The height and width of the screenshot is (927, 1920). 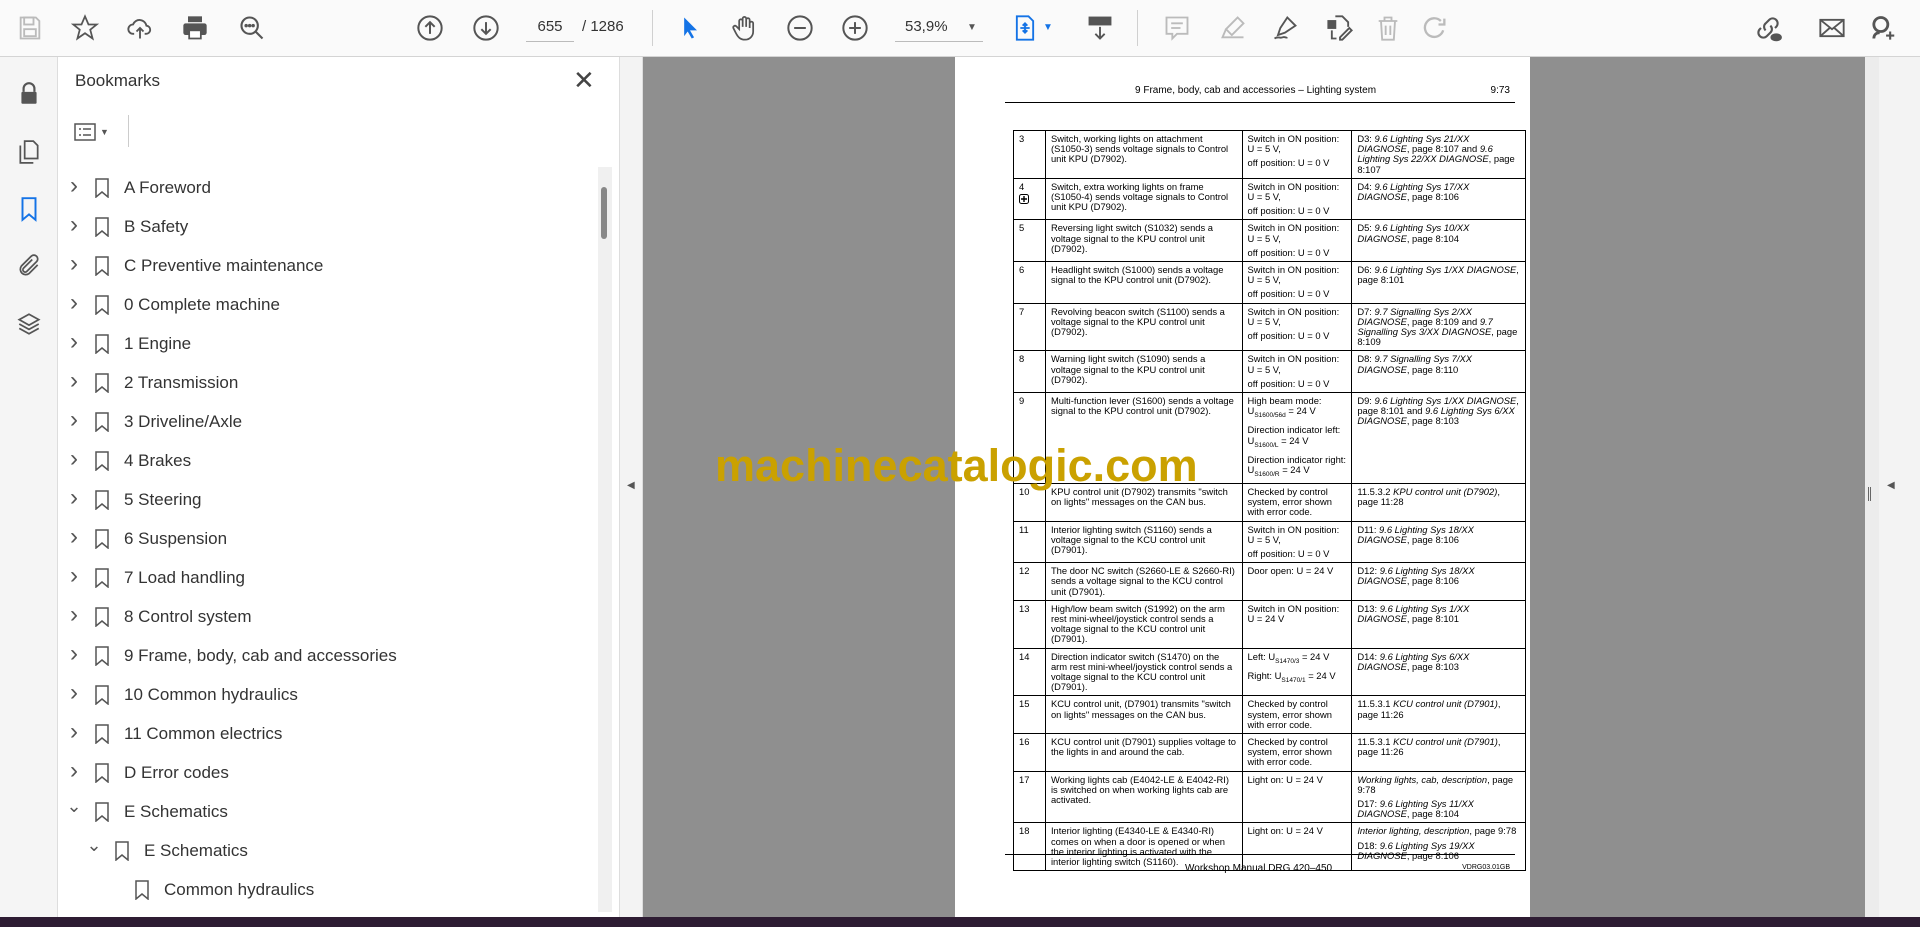 What do you see at coordinates (140, 28) in the screenshot?
I see `cloud-upload-icon` at bounding box center [140, 28].